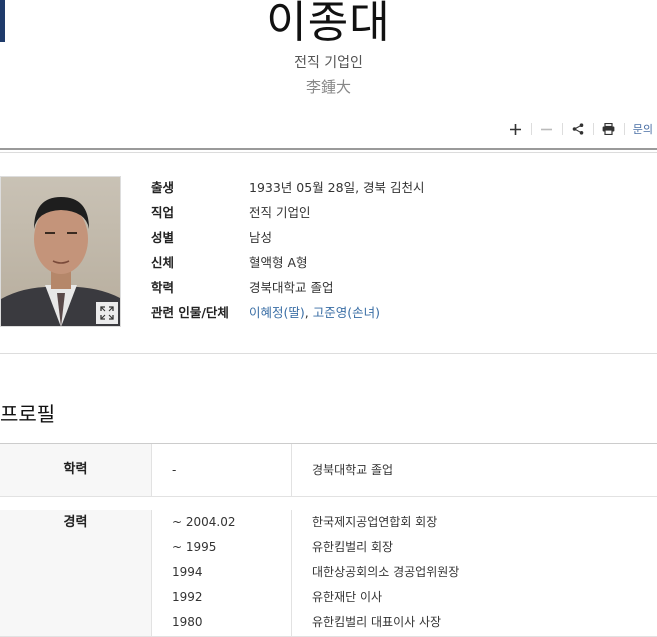  Describe the element at coordinates (377, 622) in the screenshot. I see `career-entry: 유한킴벌리 대표이사 사장` at that location.